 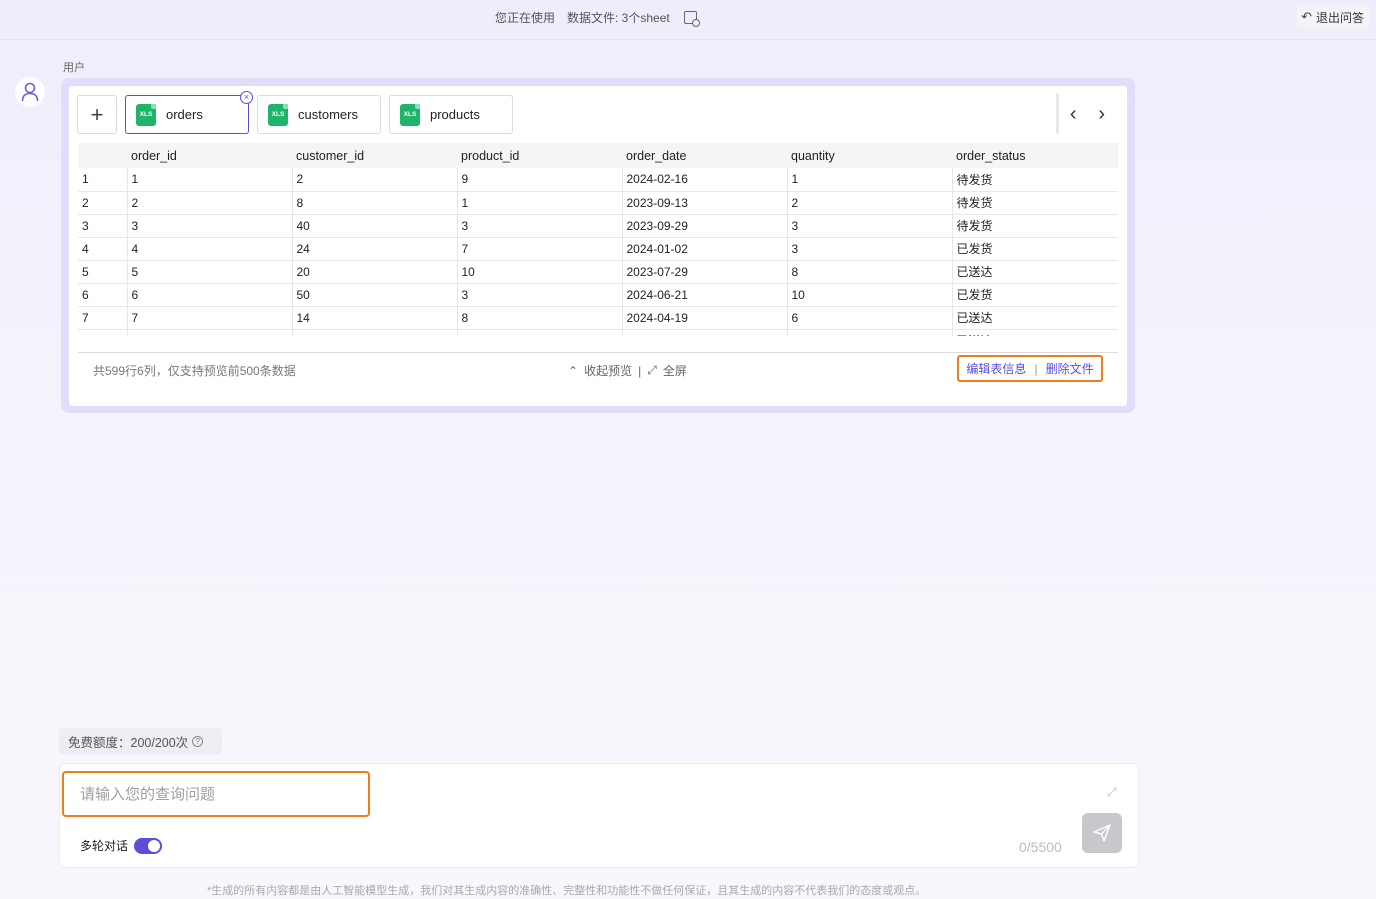 What do you see at coordinates (1030, 368) in the screenshot?
I see `table-actions: 编辑表信息 | 删除文件` at bounding box center [1030, 368].